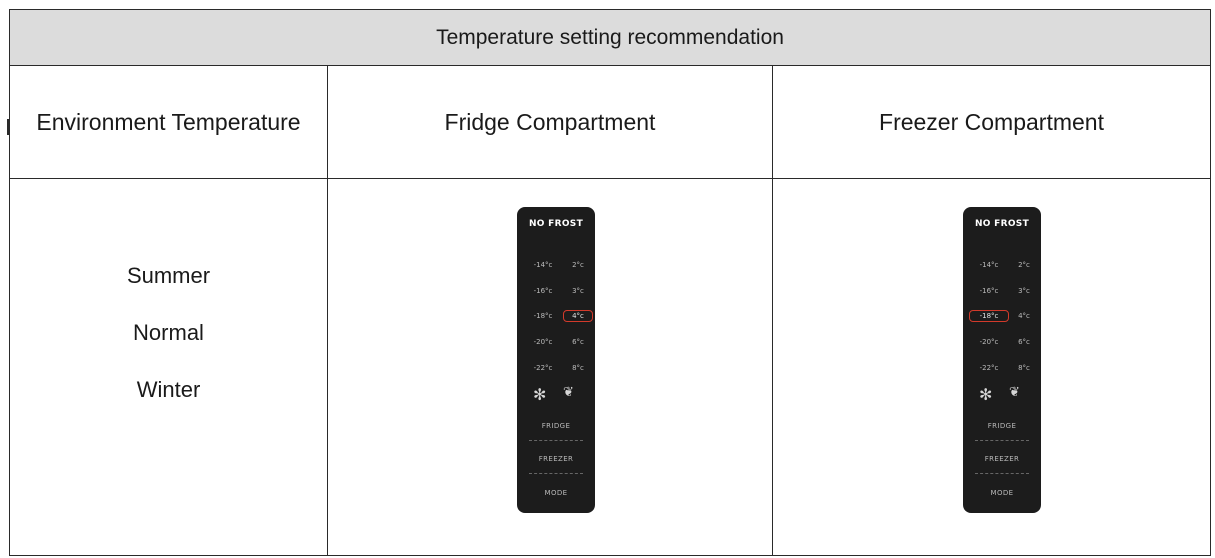 The height and width of the screenshot is (558, 1215). I want to click on selected-temp-fridge: 4°c, so click(578, 316).